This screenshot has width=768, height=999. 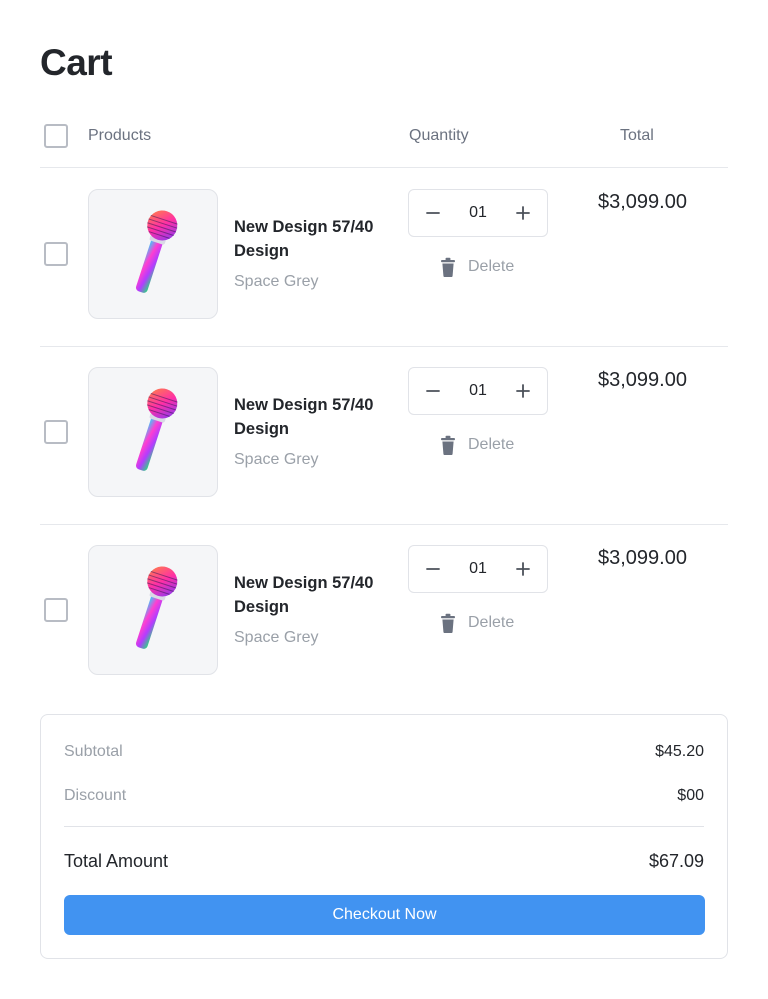 What do you see at coordinates (56, 136) in the screenshot?
I see `select-all-checkbox` at bounding box center [56, 136].